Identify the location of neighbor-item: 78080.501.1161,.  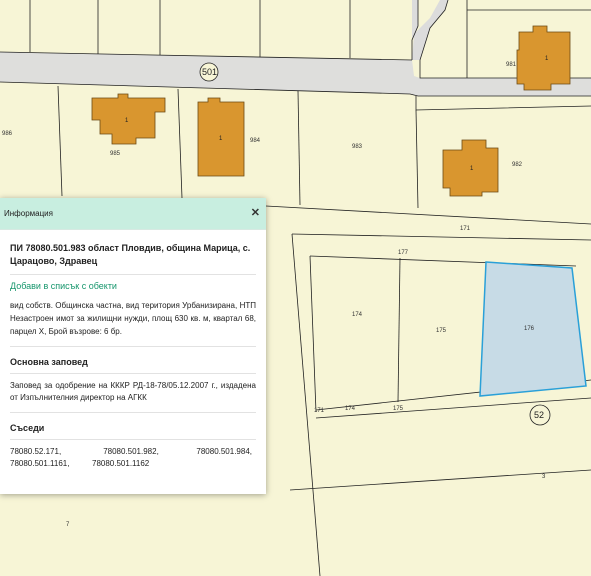
(49, 464).